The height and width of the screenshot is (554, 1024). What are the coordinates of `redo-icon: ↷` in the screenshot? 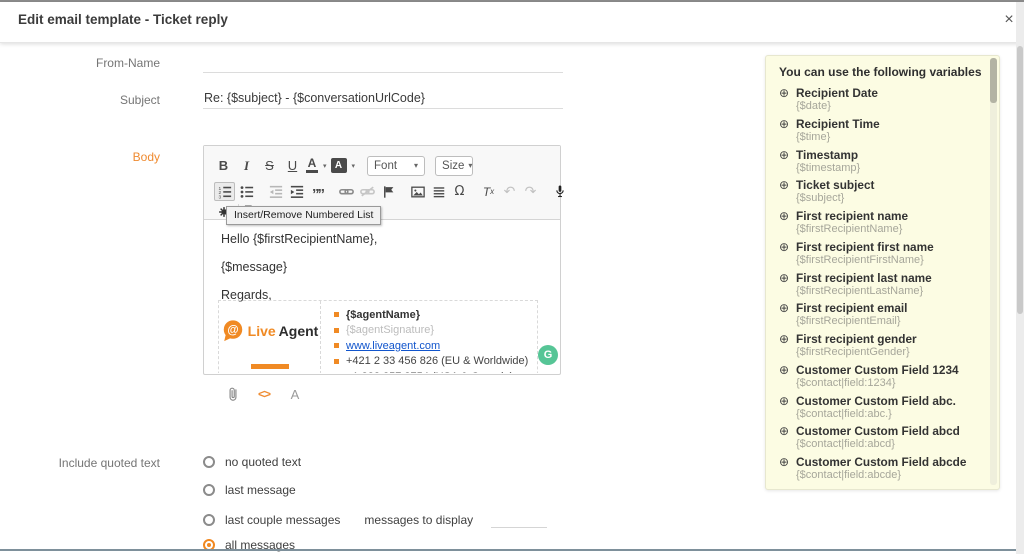 It's located at (530, 191).